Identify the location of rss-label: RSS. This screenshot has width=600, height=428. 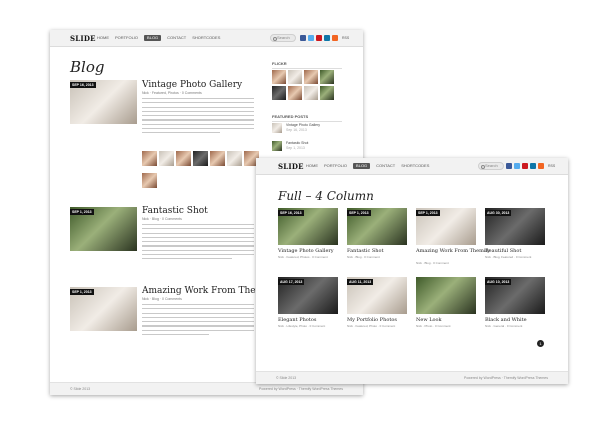
(552, 166).